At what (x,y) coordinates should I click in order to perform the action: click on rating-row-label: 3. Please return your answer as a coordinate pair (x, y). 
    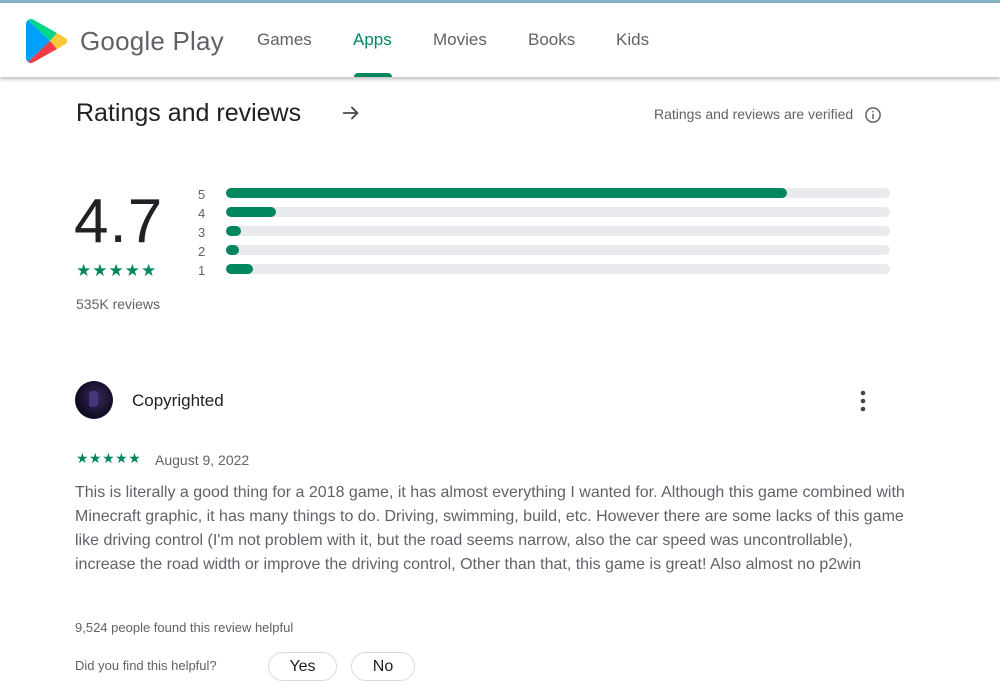
    Looking at the image, I should click on (202, 232).